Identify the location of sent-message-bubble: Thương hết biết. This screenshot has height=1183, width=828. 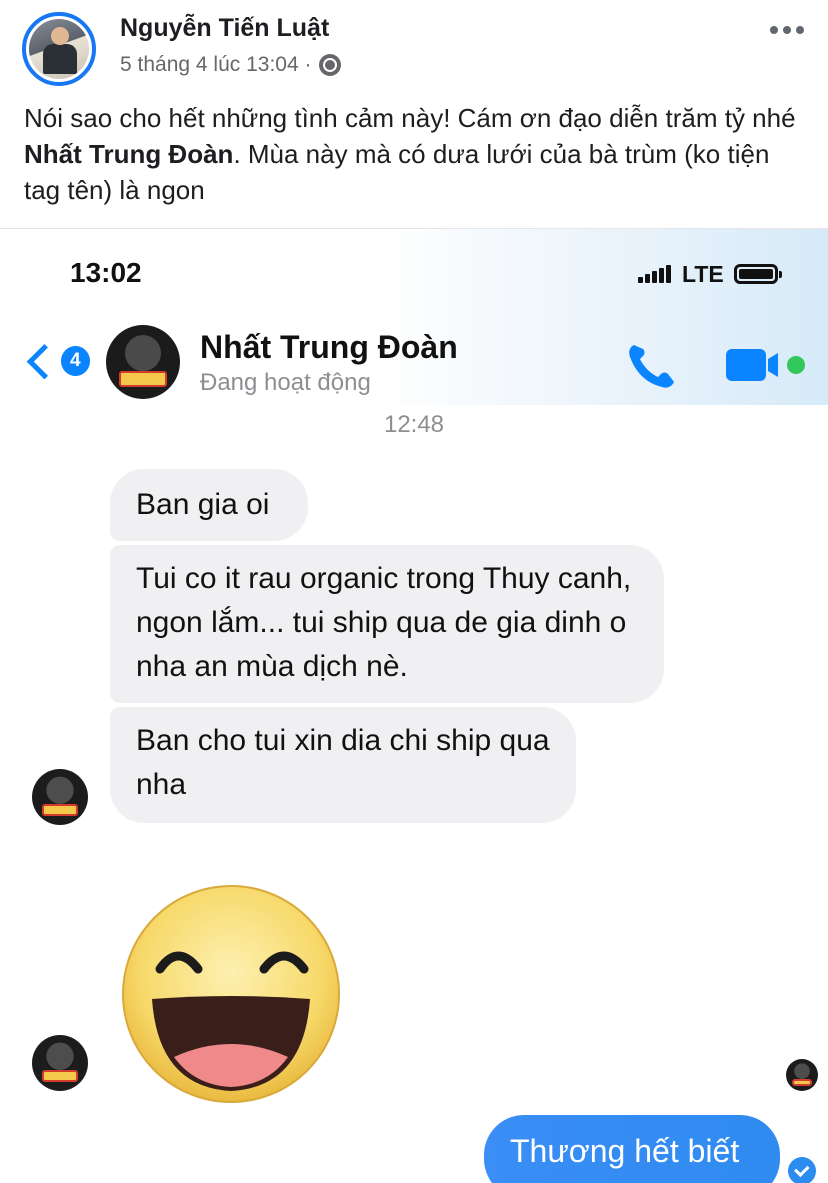
(632, 1149).